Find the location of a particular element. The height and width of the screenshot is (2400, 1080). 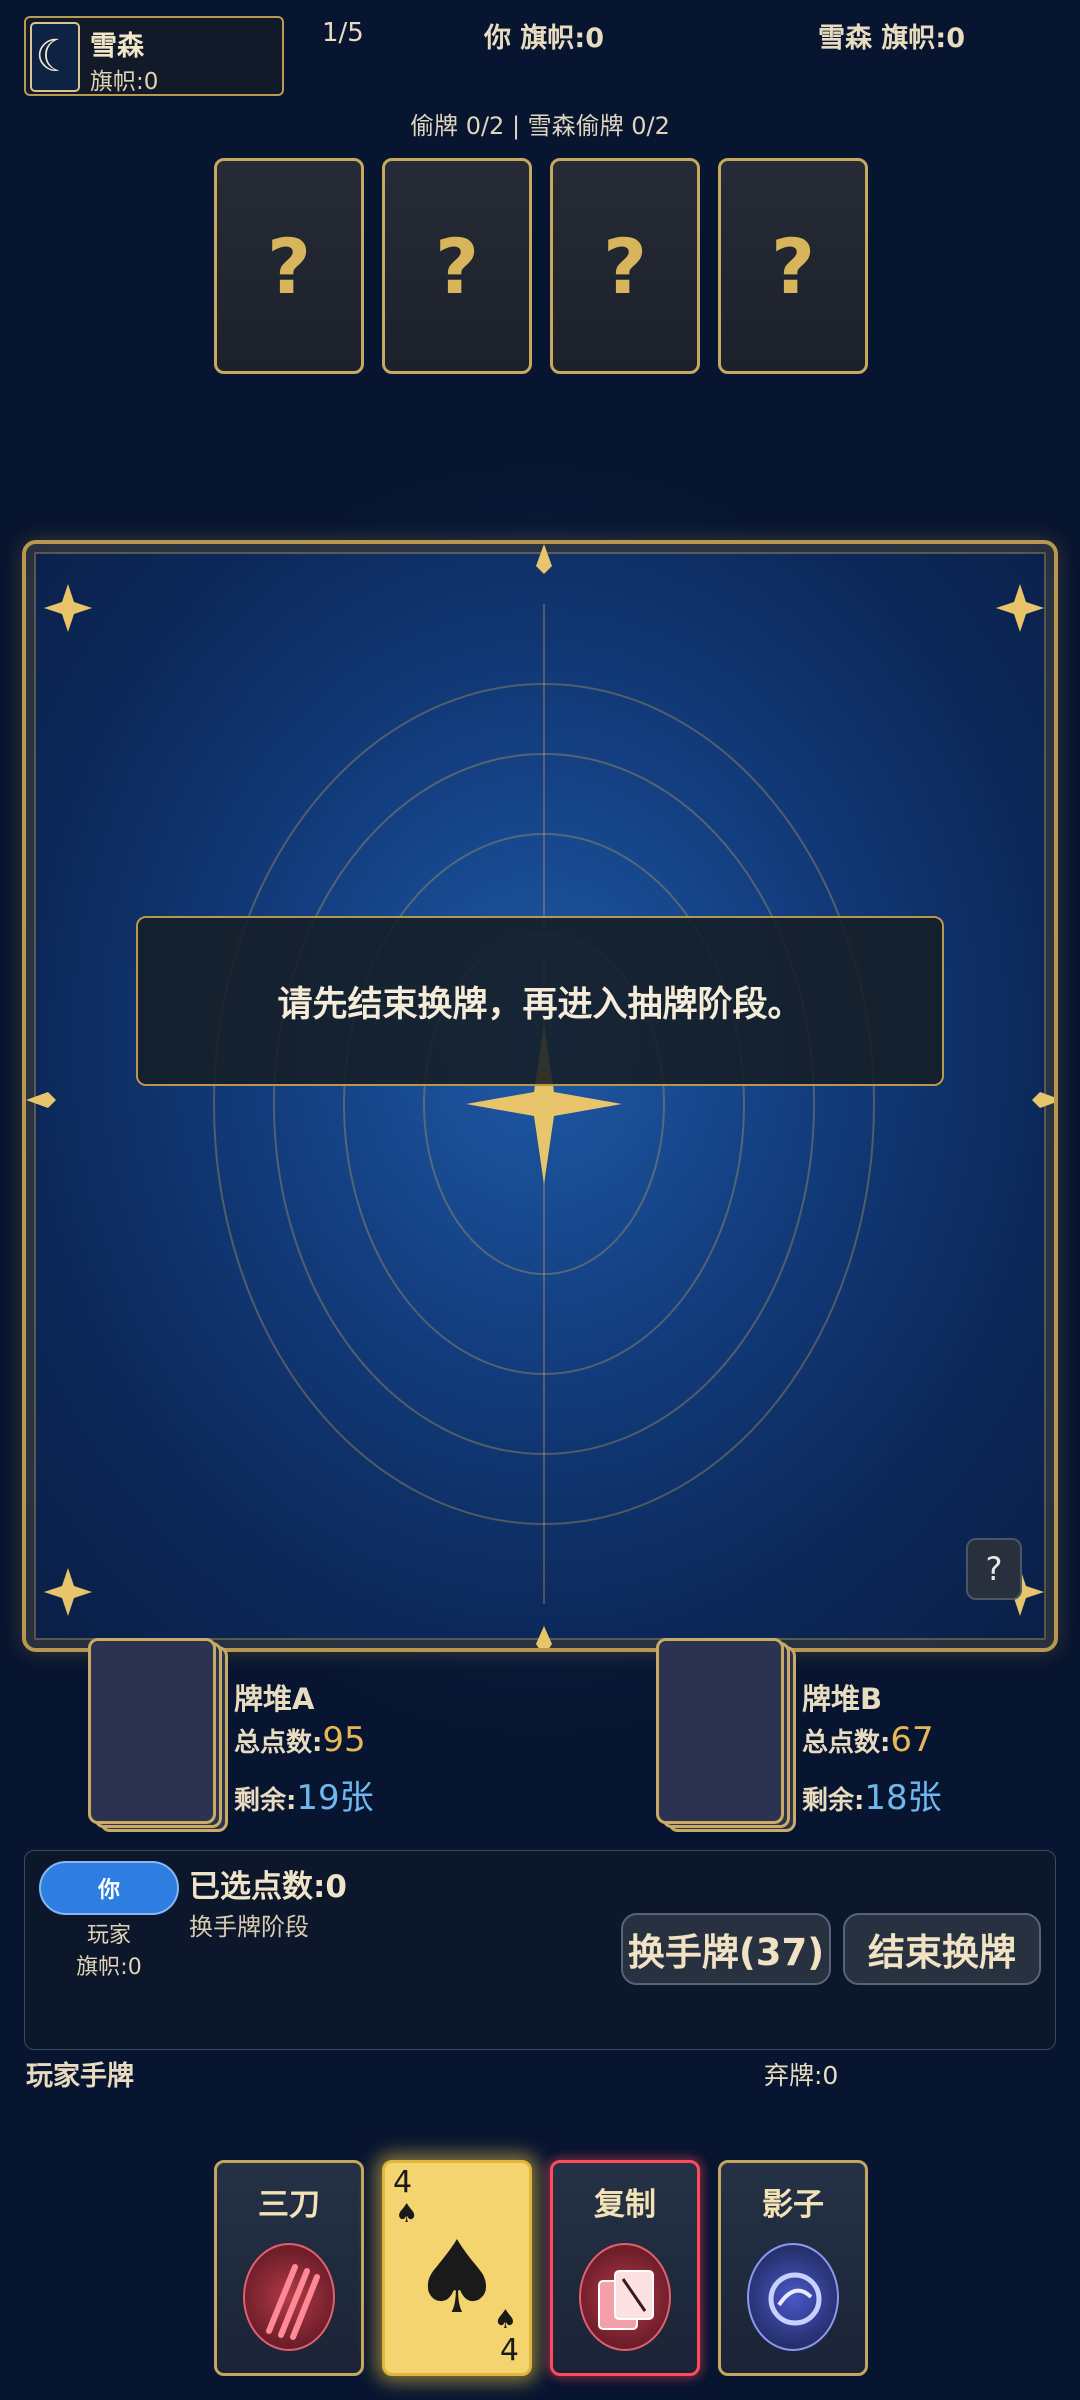

selected-points: 已选点数:0 is located at coordinates (268, 1887).